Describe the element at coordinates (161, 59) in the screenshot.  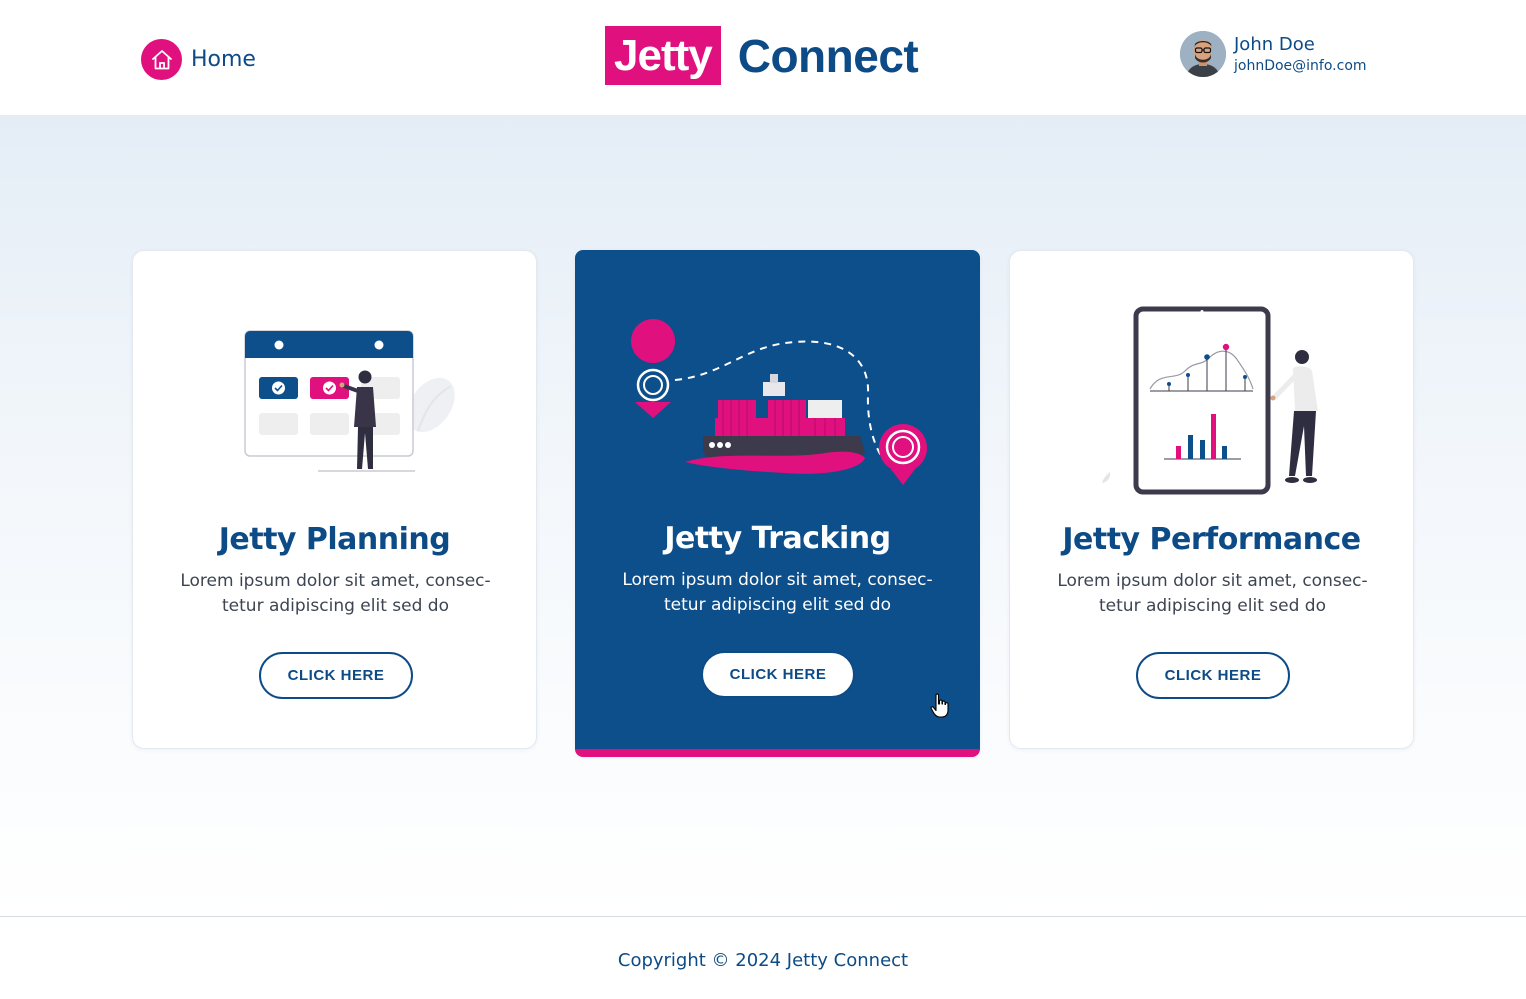
I see `home-icon` at that location.